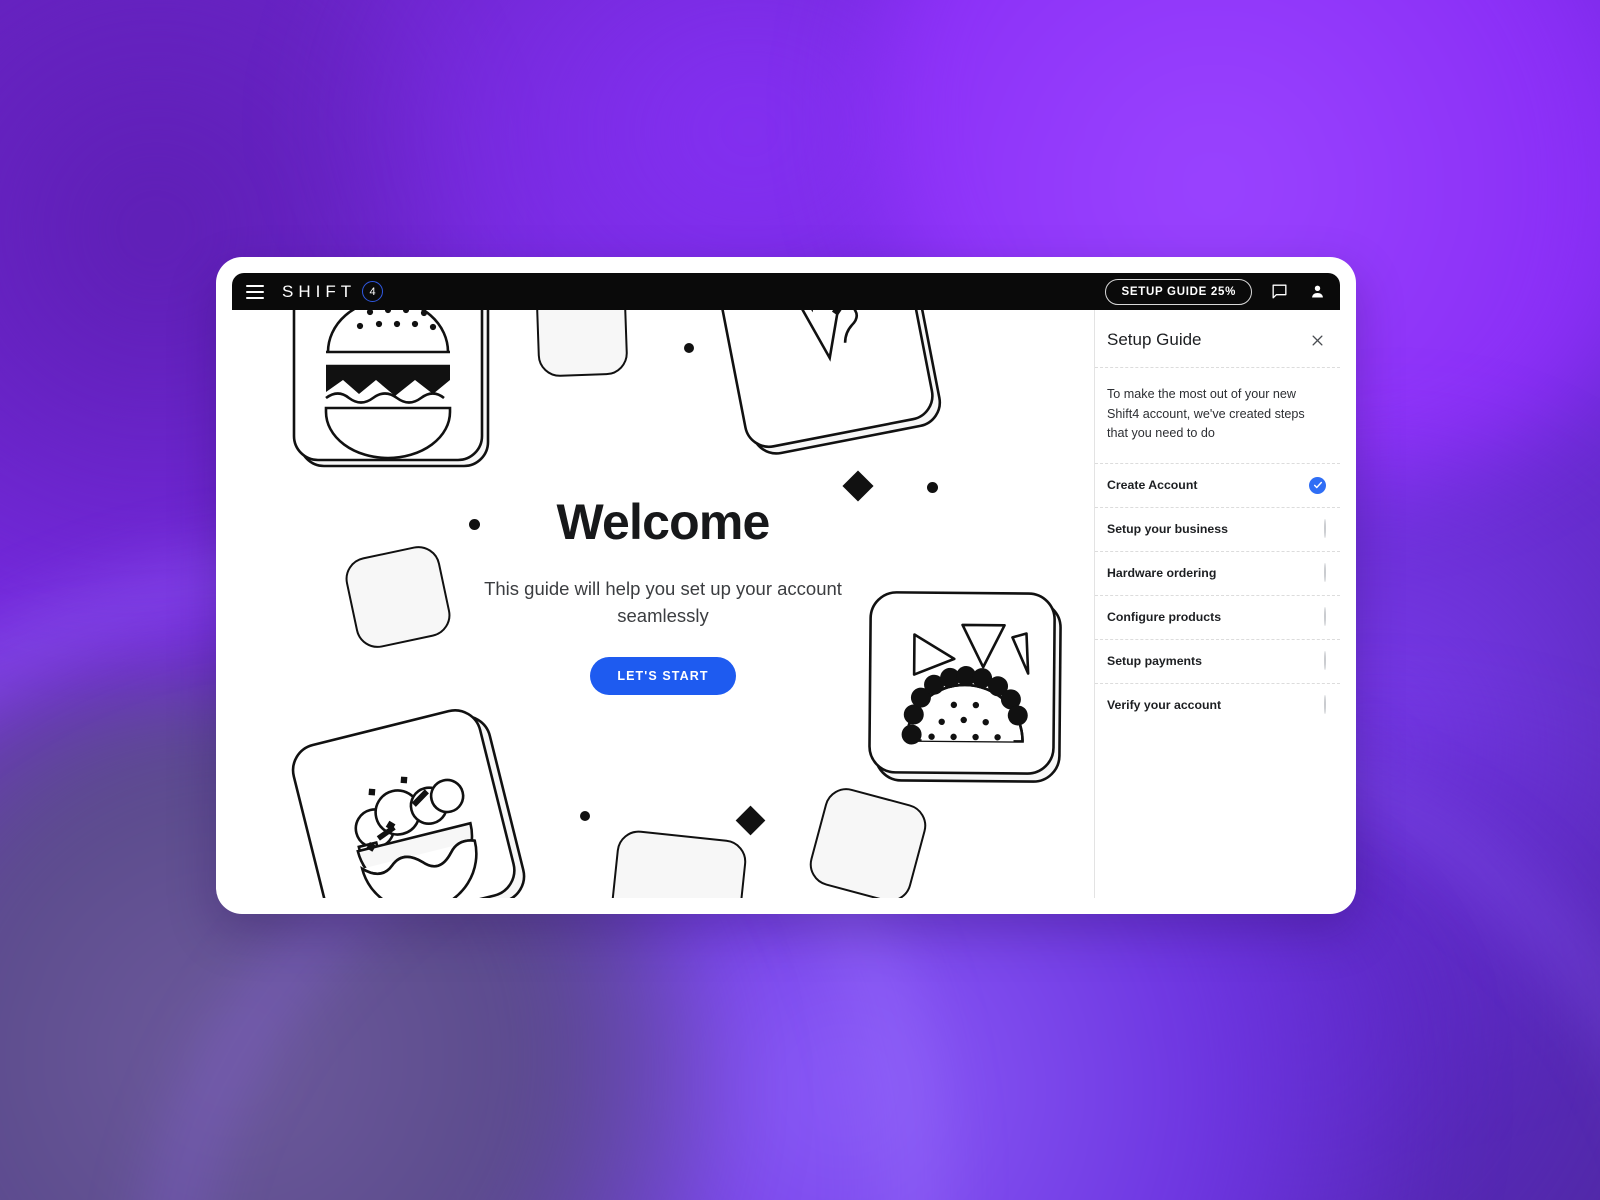 The height and width of the screenshot is (1200, 1600). I want to click on setup-task-setup-your-business: Setup your business, so click(1217, 528).